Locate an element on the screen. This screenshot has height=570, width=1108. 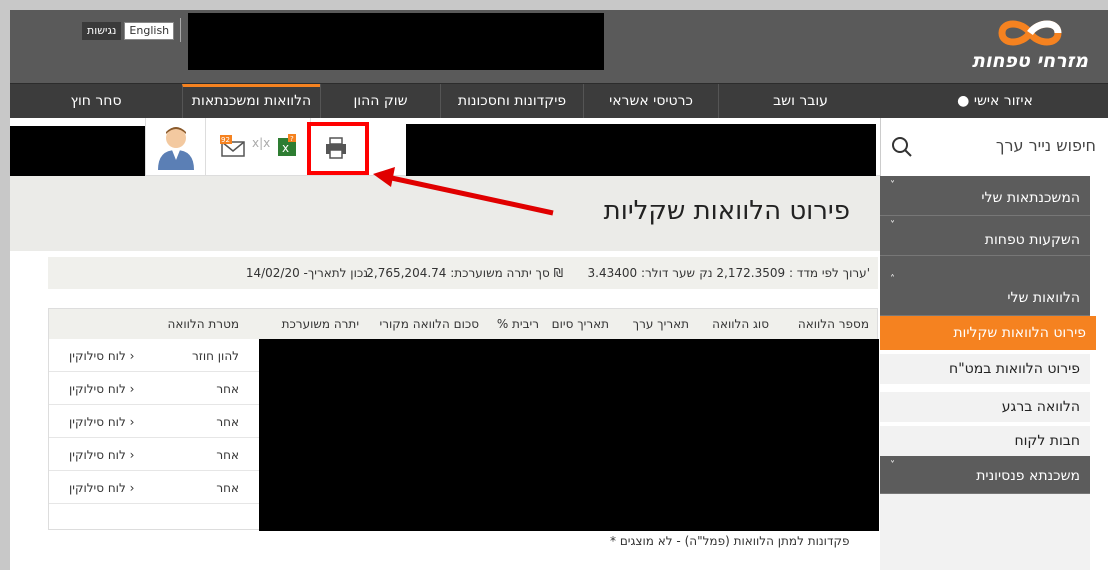
excel-icon: x ? is located at coordinates (289, 146).